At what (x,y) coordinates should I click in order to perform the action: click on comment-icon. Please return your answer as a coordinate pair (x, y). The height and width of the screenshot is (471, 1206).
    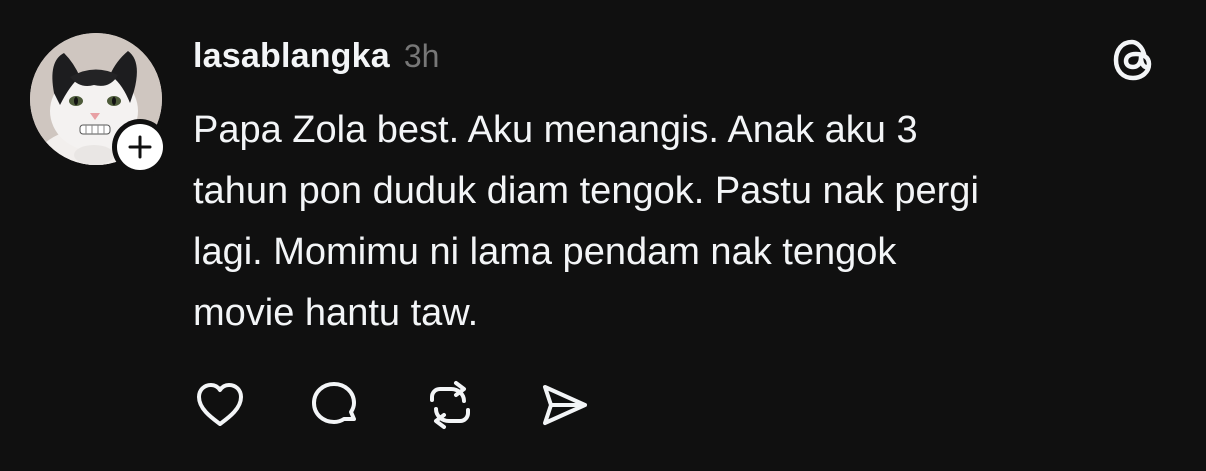
    Looking at the image, I should click on (334, 403).